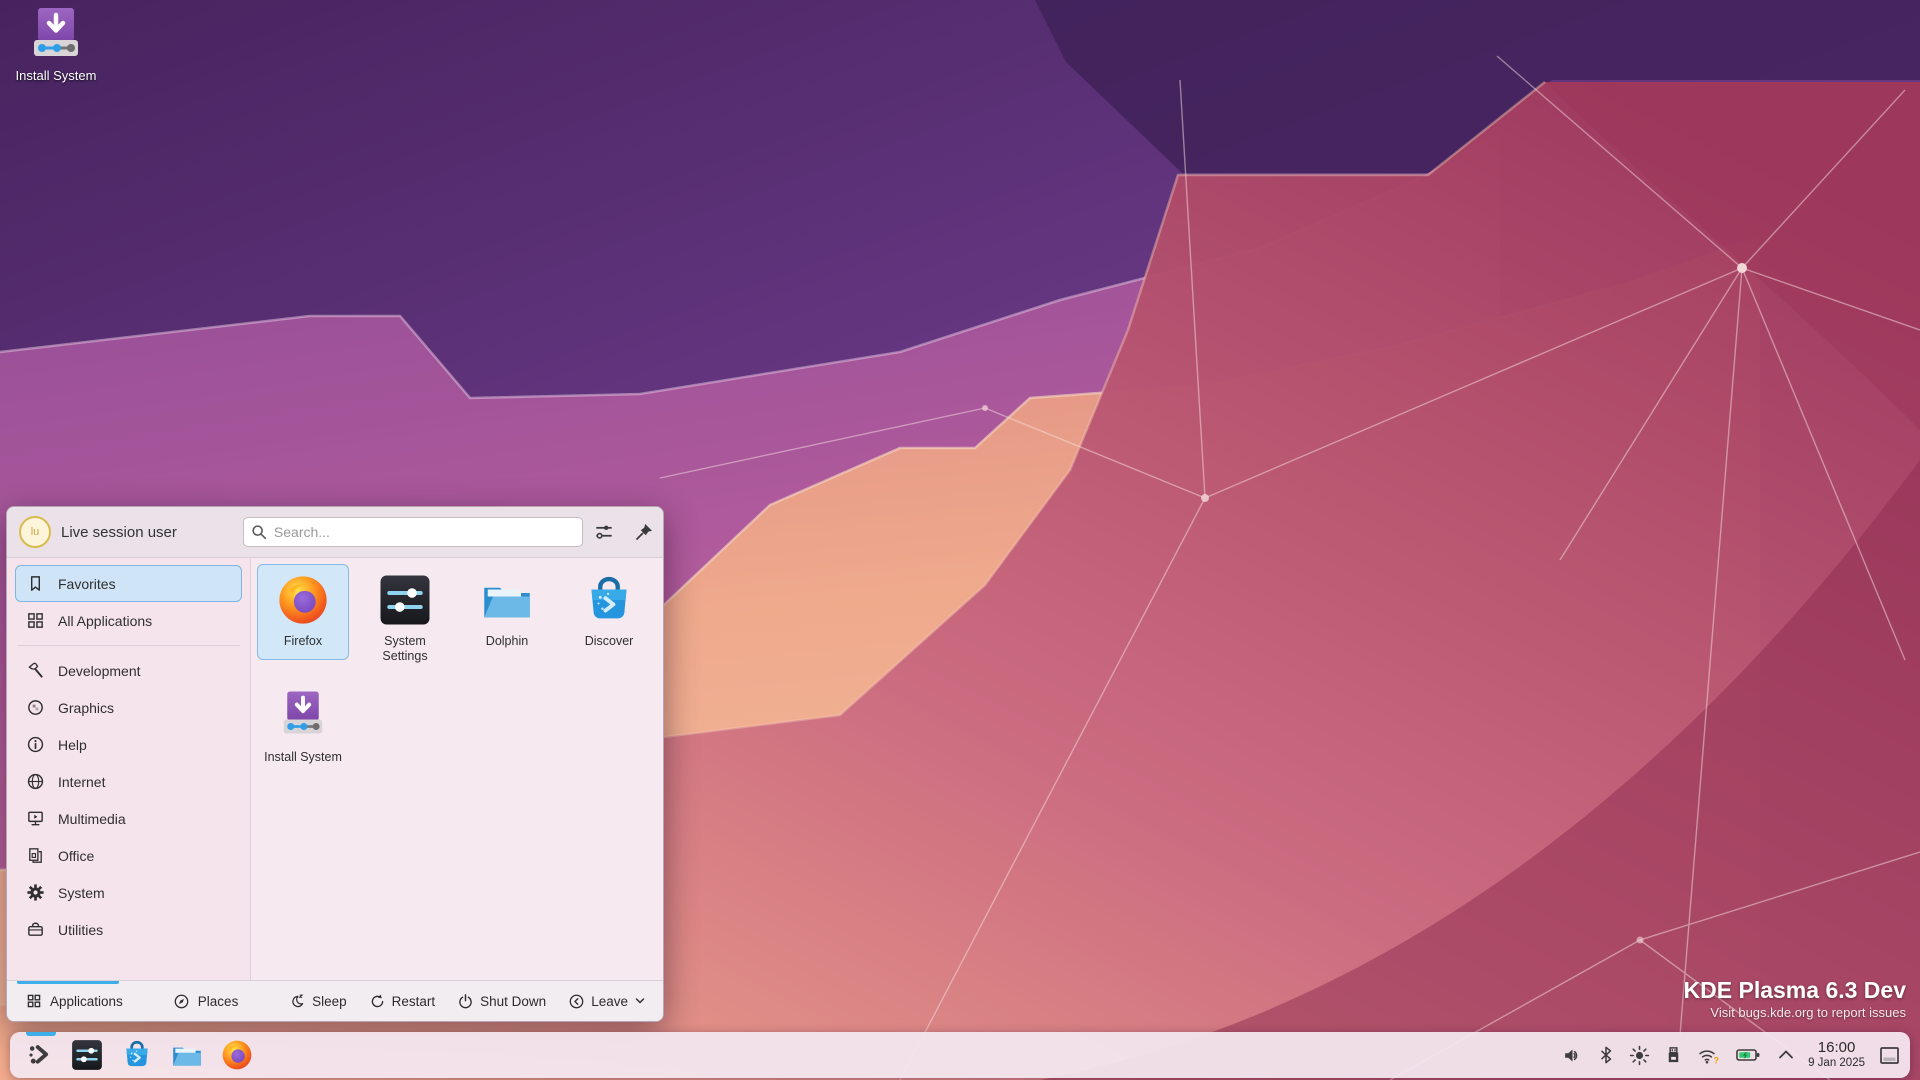  Describe the element at coordinates (1836, 1048) in the screenshot. I see `clock-time: 16:00` at that location.